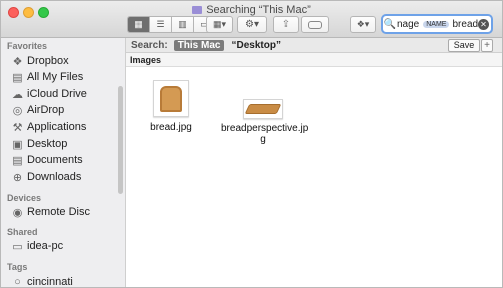  I want to click on desktop-icon: ▣, so click(17, 144).